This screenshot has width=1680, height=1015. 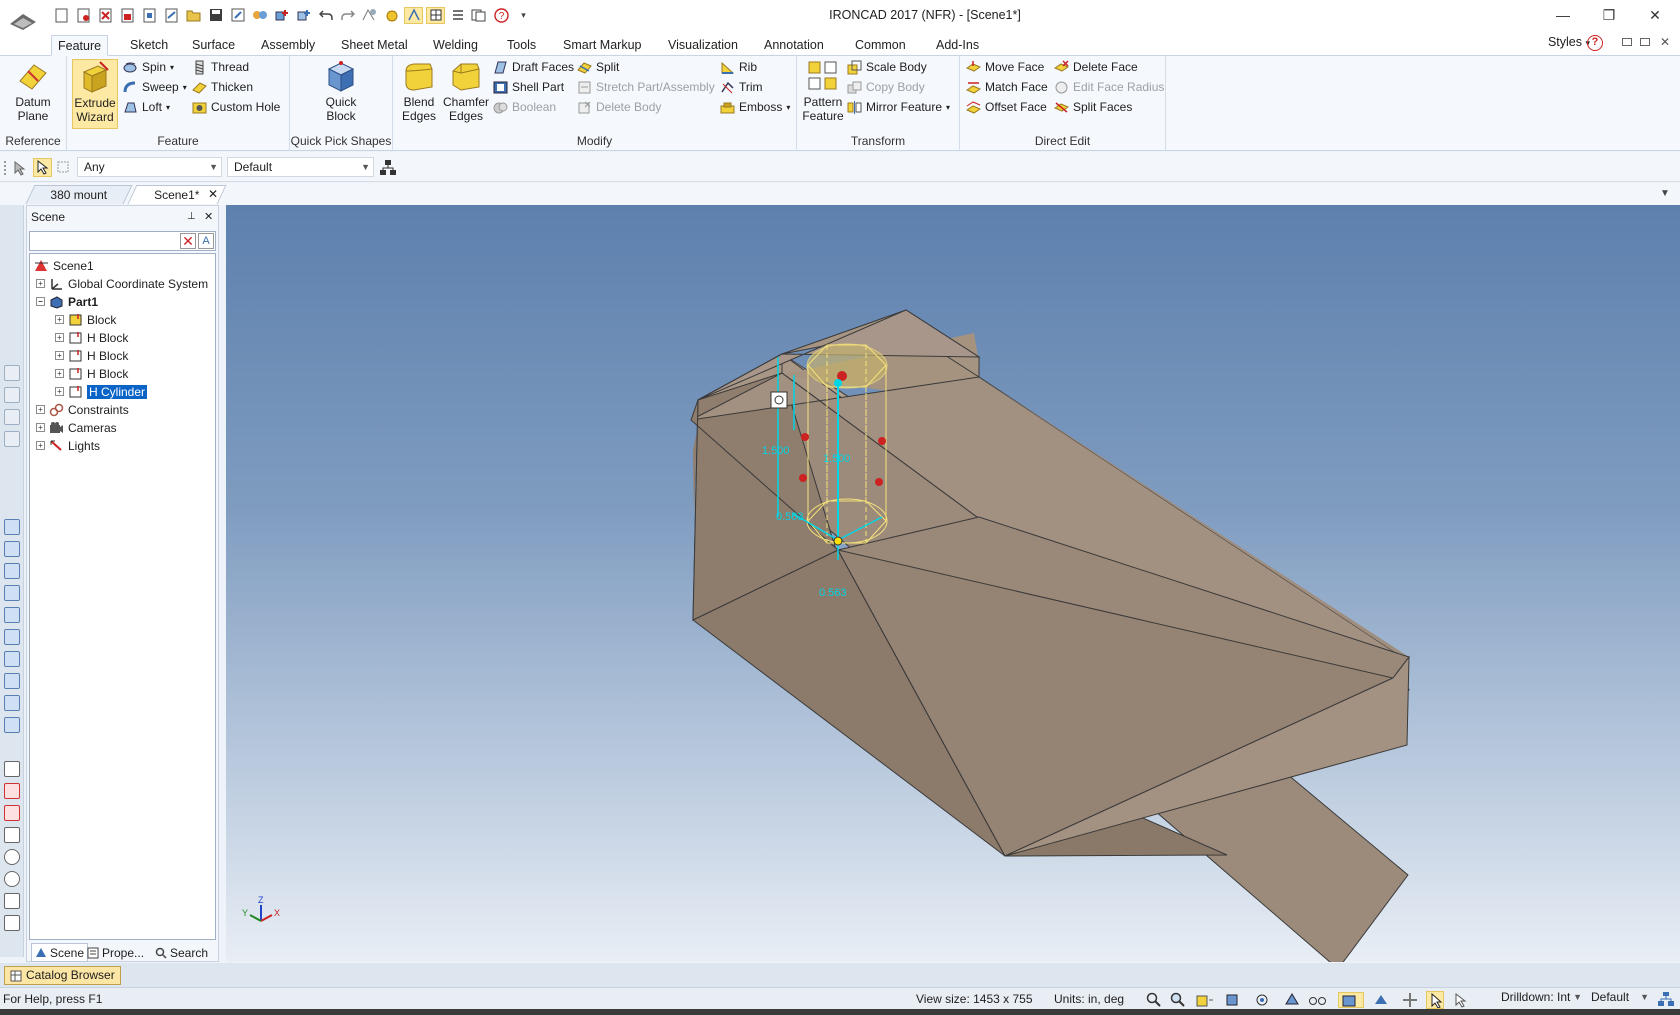 What do you see at coordinates (208, 217) in the screenshot?
I see `close-panel-icon: ✕` at bounding box center [208, 217].